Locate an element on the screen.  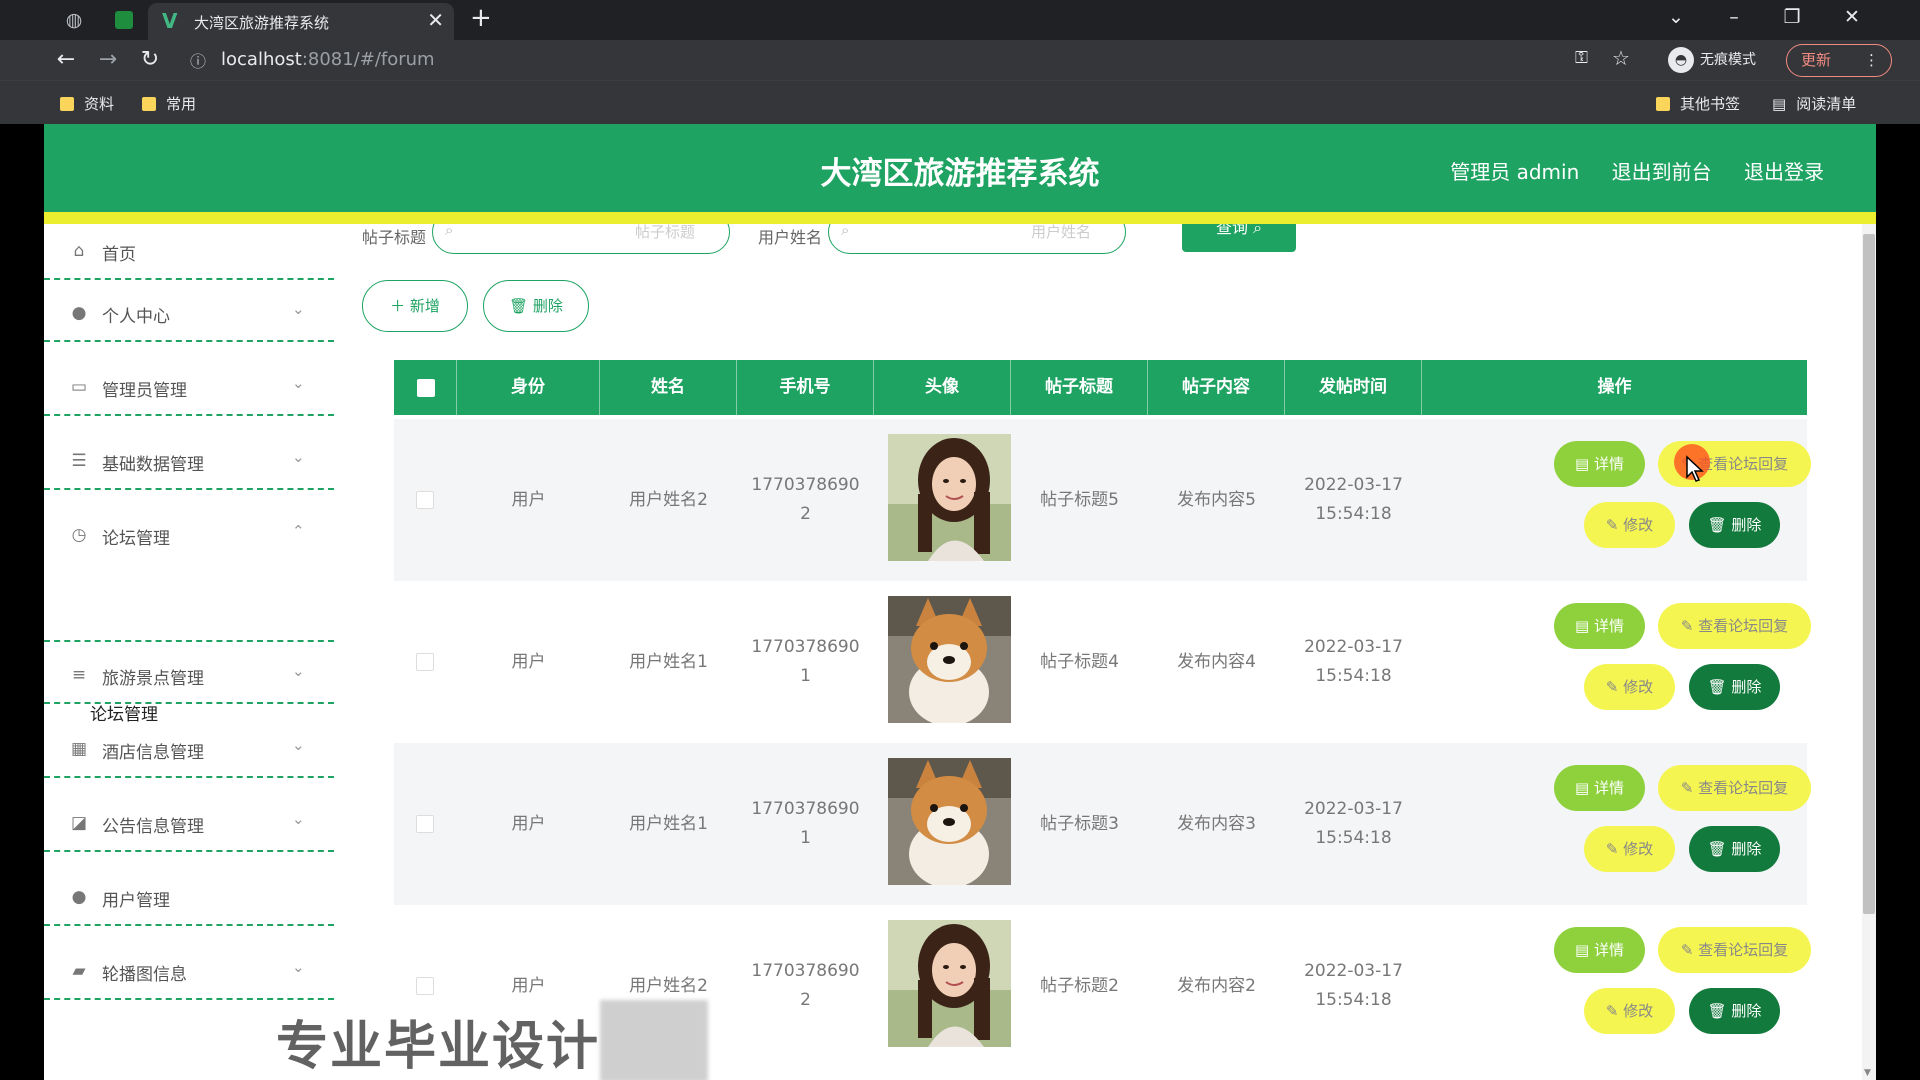
select-all-cell is located at coordinates (425, 387).